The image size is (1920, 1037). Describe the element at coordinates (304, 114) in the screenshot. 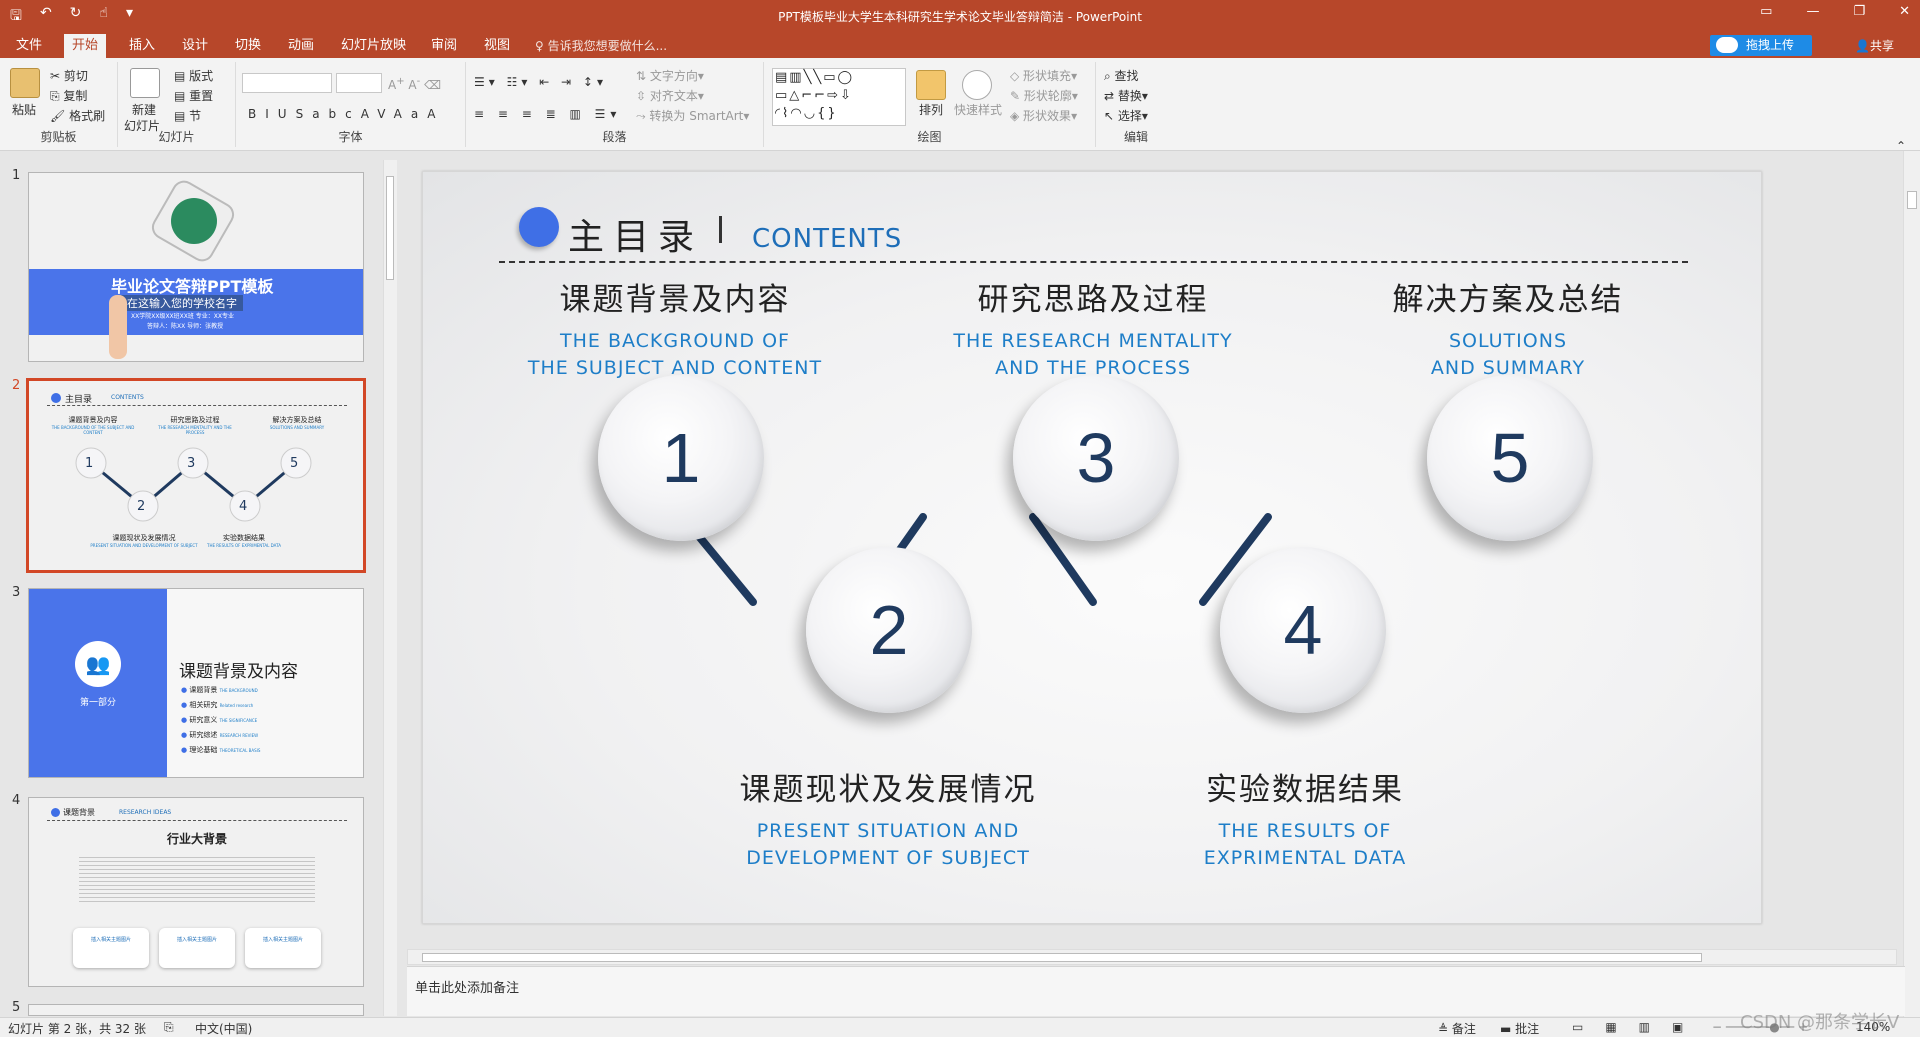

I see `shadow-button: S` at that location.